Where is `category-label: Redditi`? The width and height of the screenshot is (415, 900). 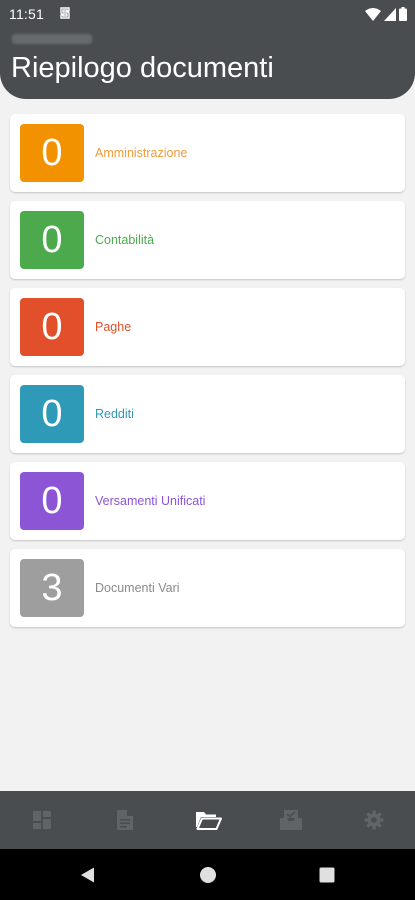 category-label: Redditi is located at coordinates (114, 414).